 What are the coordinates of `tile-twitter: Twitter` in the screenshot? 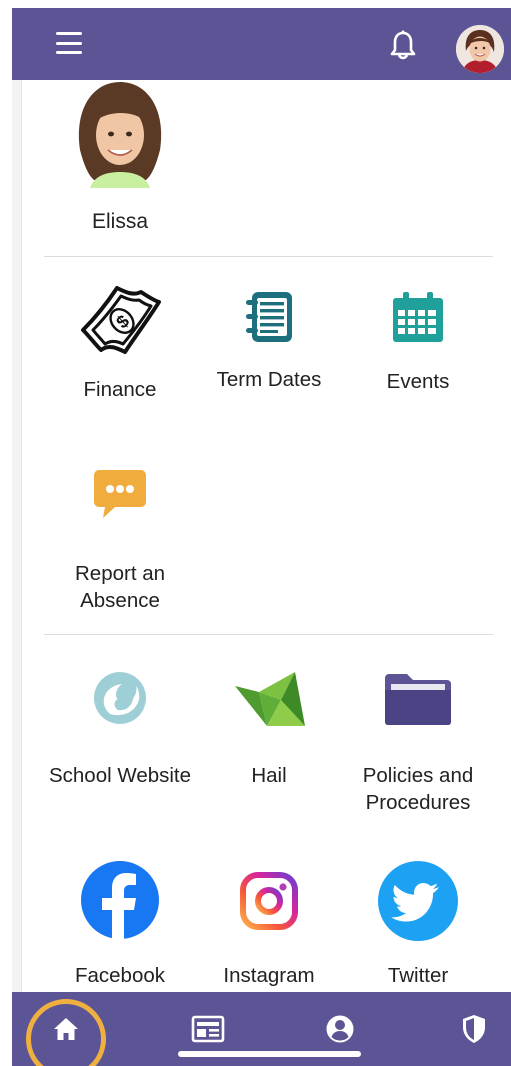 It's located at (418, 924).